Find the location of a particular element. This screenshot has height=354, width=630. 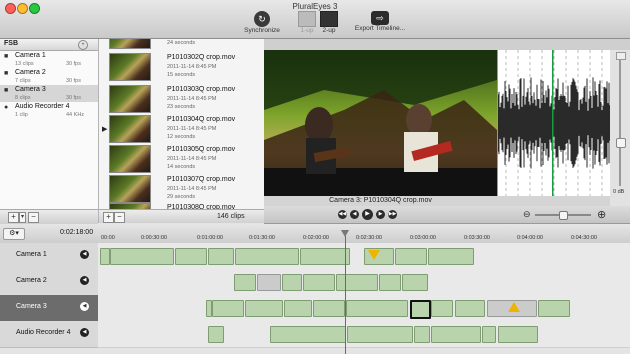

clip-date: 2011-11-14 8:45 PM is located at coordinates (192, 159).